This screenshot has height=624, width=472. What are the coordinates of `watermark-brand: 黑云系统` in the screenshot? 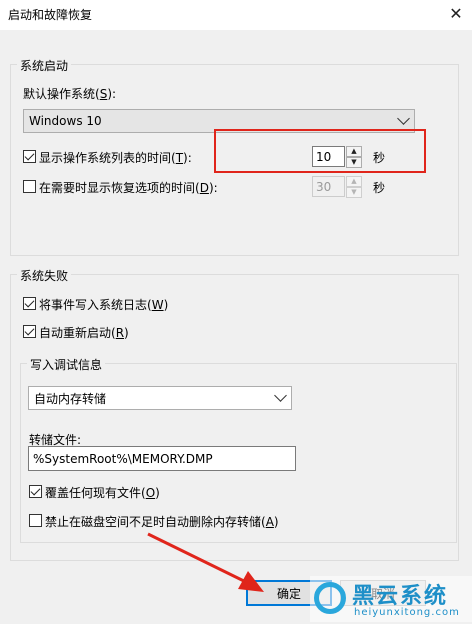 It's located at (400, 596).